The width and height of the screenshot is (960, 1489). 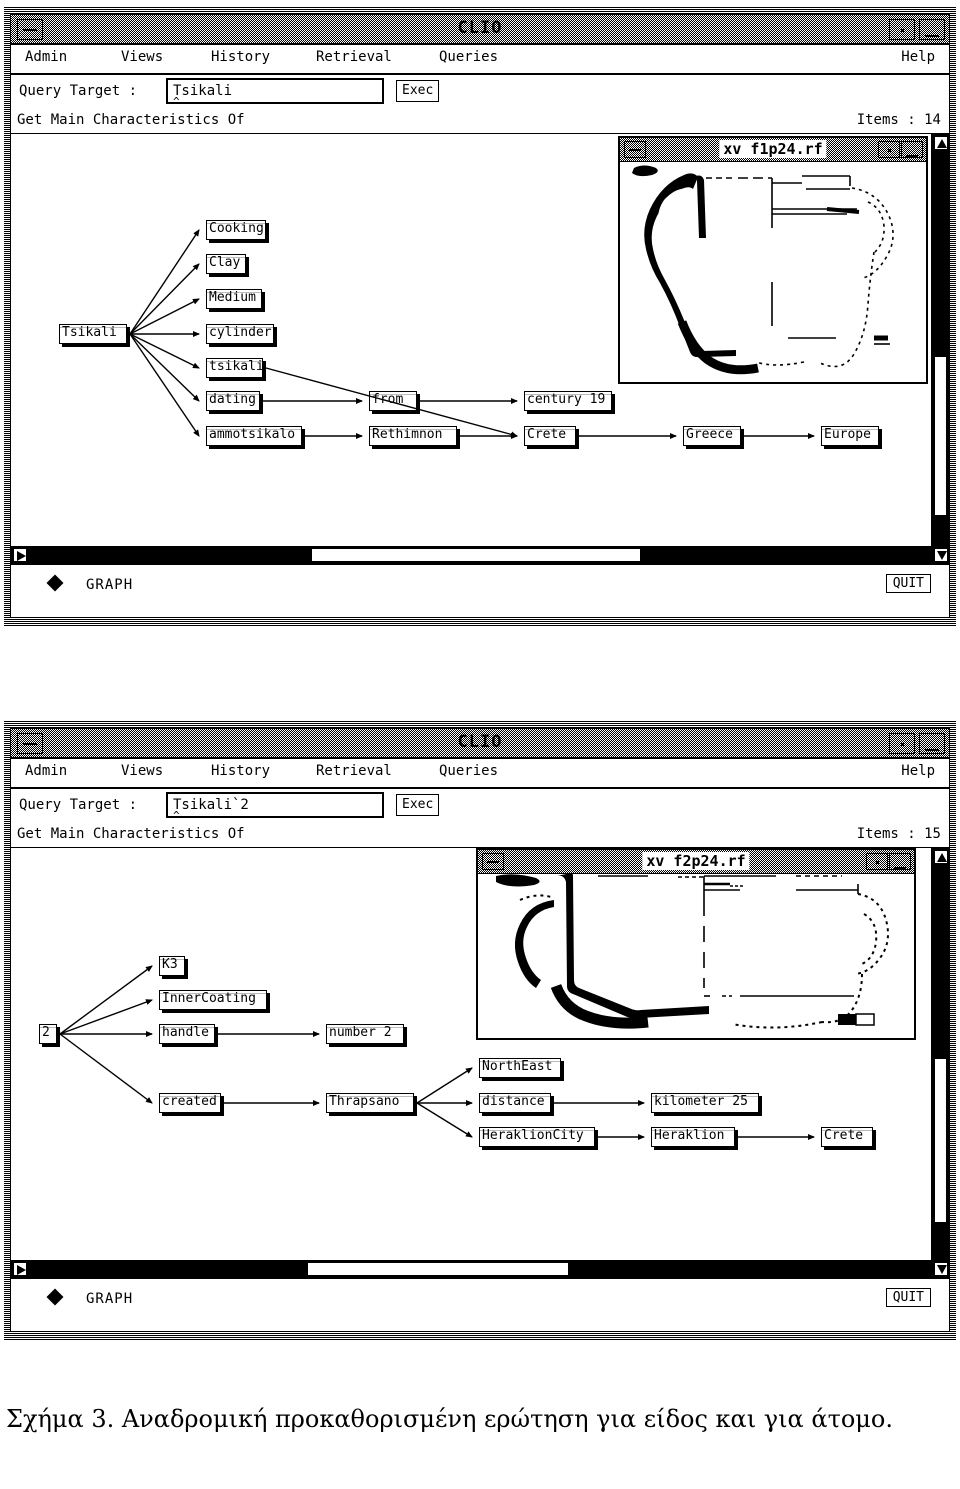 I want to click on menu-views-2: Views, so click(x=142, y=771).